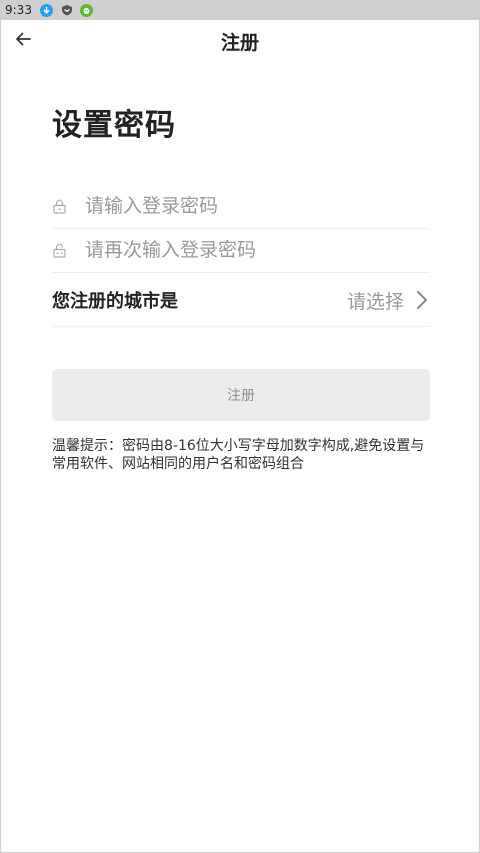 The width and height of the screenshot is (480, 853). I want to click on city-select-row: 您注册的城市是 请选择, so click(241, 300).